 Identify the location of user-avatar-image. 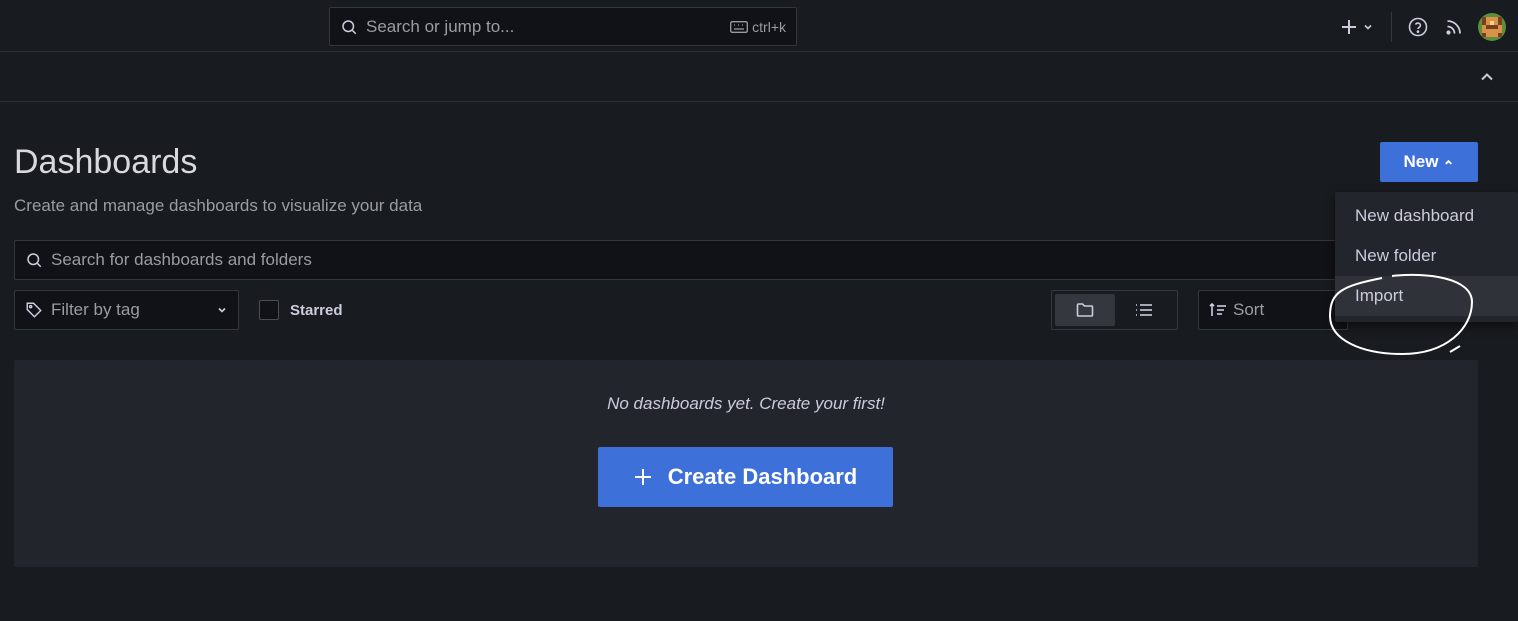
(1492, 27).